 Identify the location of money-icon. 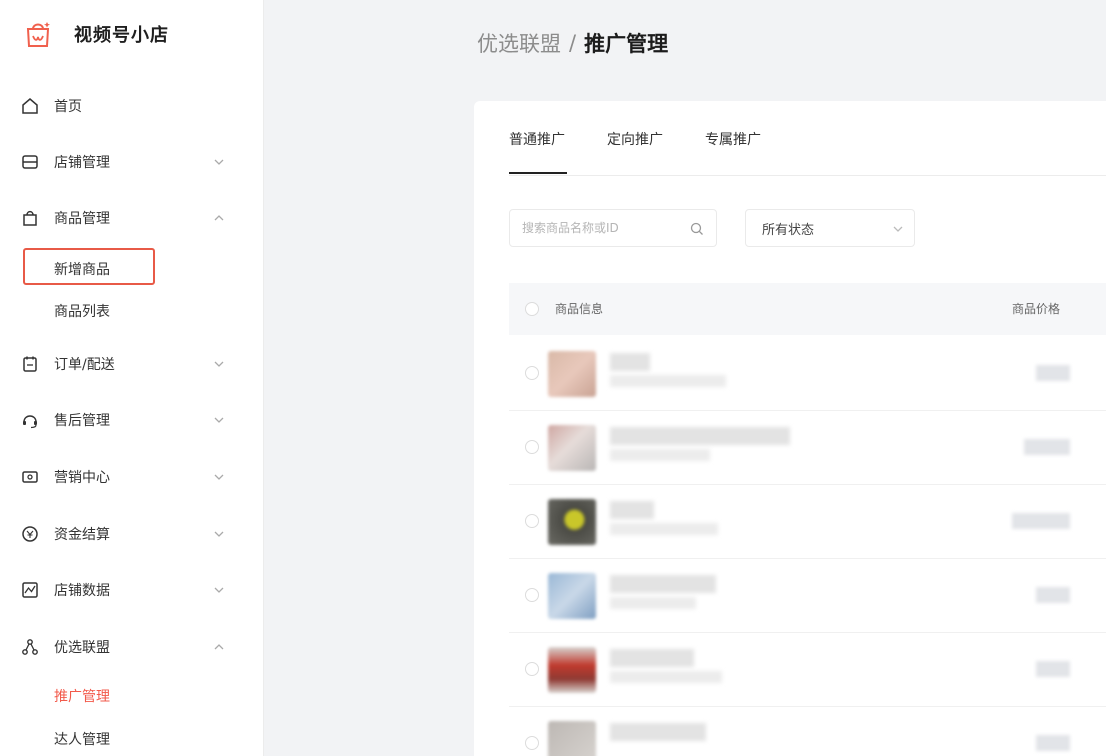
(30, 534).